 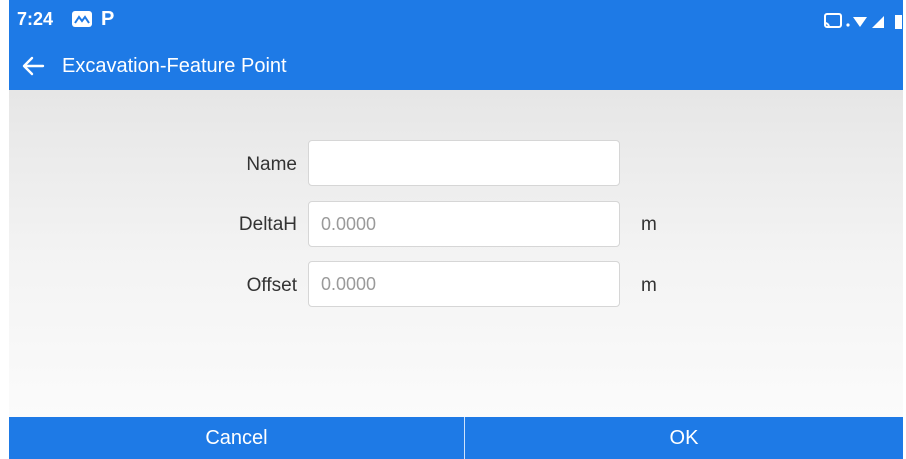 I want to click on status-time: 7:24, so click(x=35, y=19).